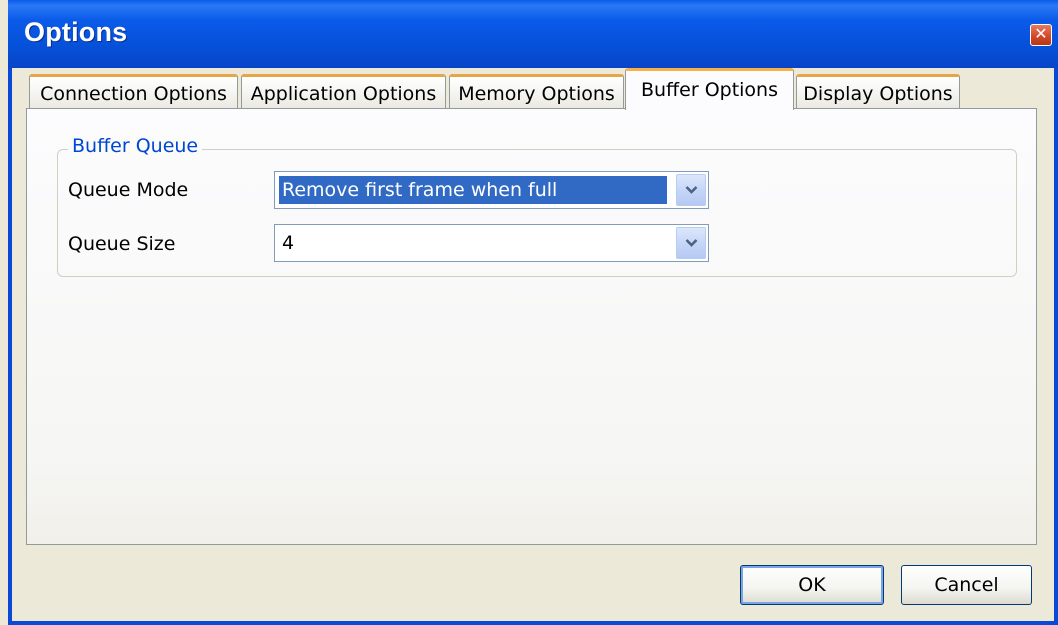  Describe the element at coordinates (128, 190) in the screenshot. I see `queue-mode-label: Queue Mode` at that location.